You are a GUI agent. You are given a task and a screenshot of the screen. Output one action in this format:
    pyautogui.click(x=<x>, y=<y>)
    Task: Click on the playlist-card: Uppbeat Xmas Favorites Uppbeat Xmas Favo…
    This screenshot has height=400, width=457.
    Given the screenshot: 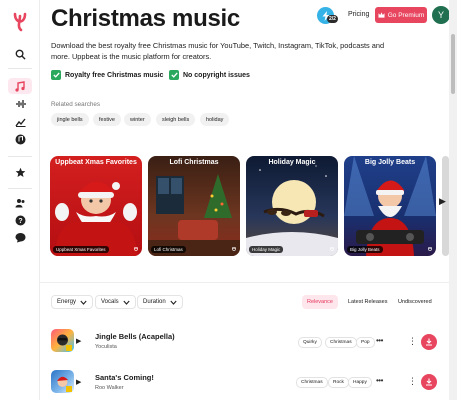 What is the action you would take?
    pyautogui.click(x=96, y=206)
    